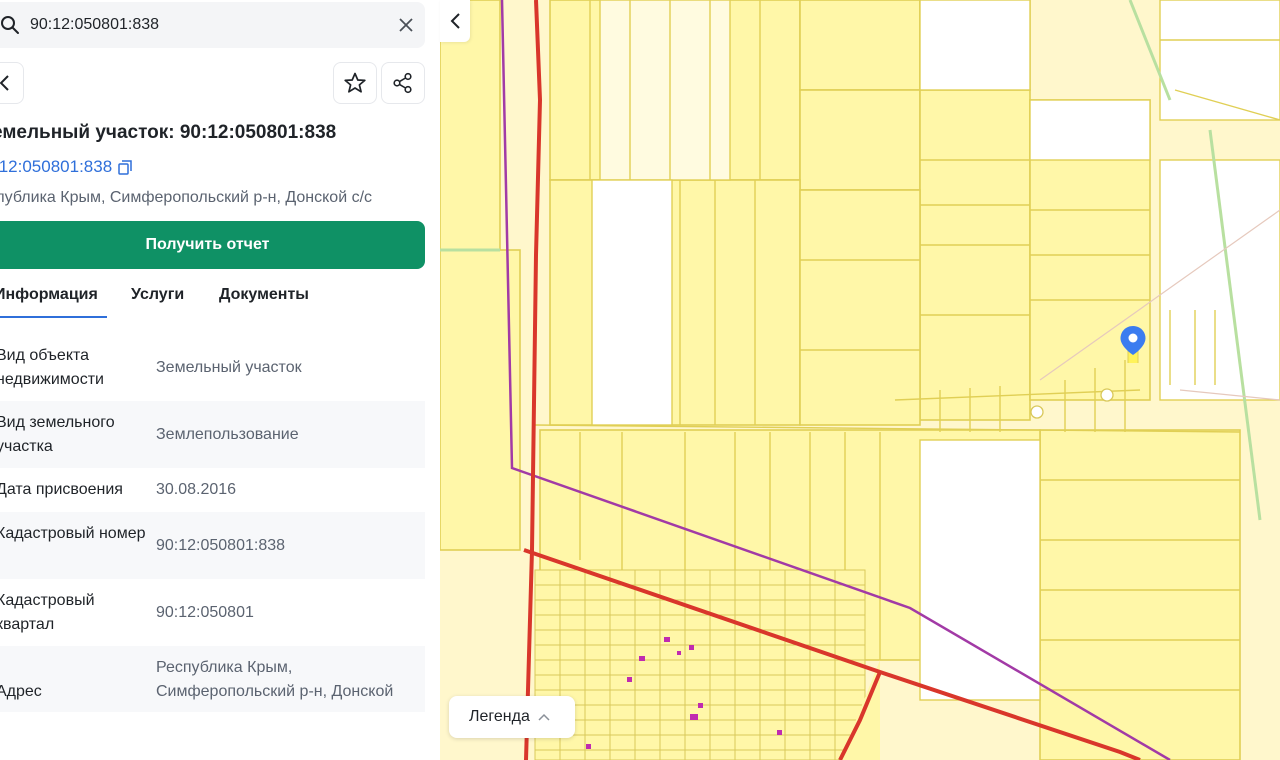 Image resolution: width=1280 pixels, height=760 pixels. I want to click on info-key: Дата присвоения, so click(61, 489).